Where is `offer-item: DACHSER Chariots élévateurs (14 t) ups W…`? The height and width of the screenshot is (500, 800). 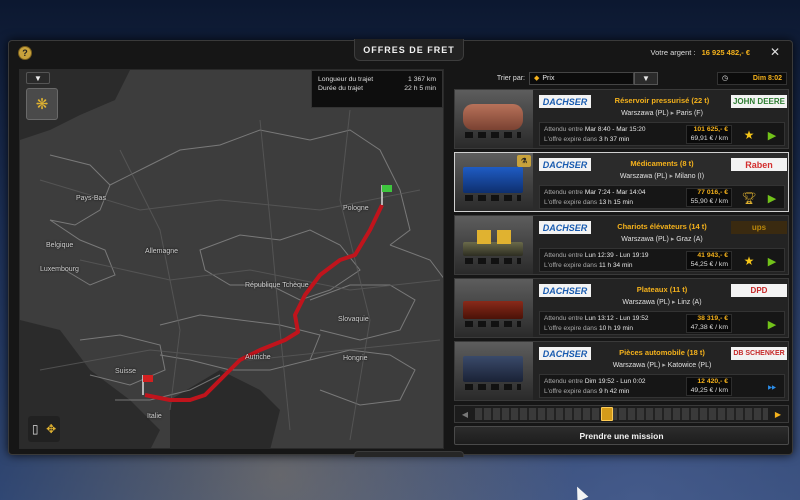 offer-item: DACHSER Chariots élévateurs (14 t) ups W… is located at coordinates (621, 245).